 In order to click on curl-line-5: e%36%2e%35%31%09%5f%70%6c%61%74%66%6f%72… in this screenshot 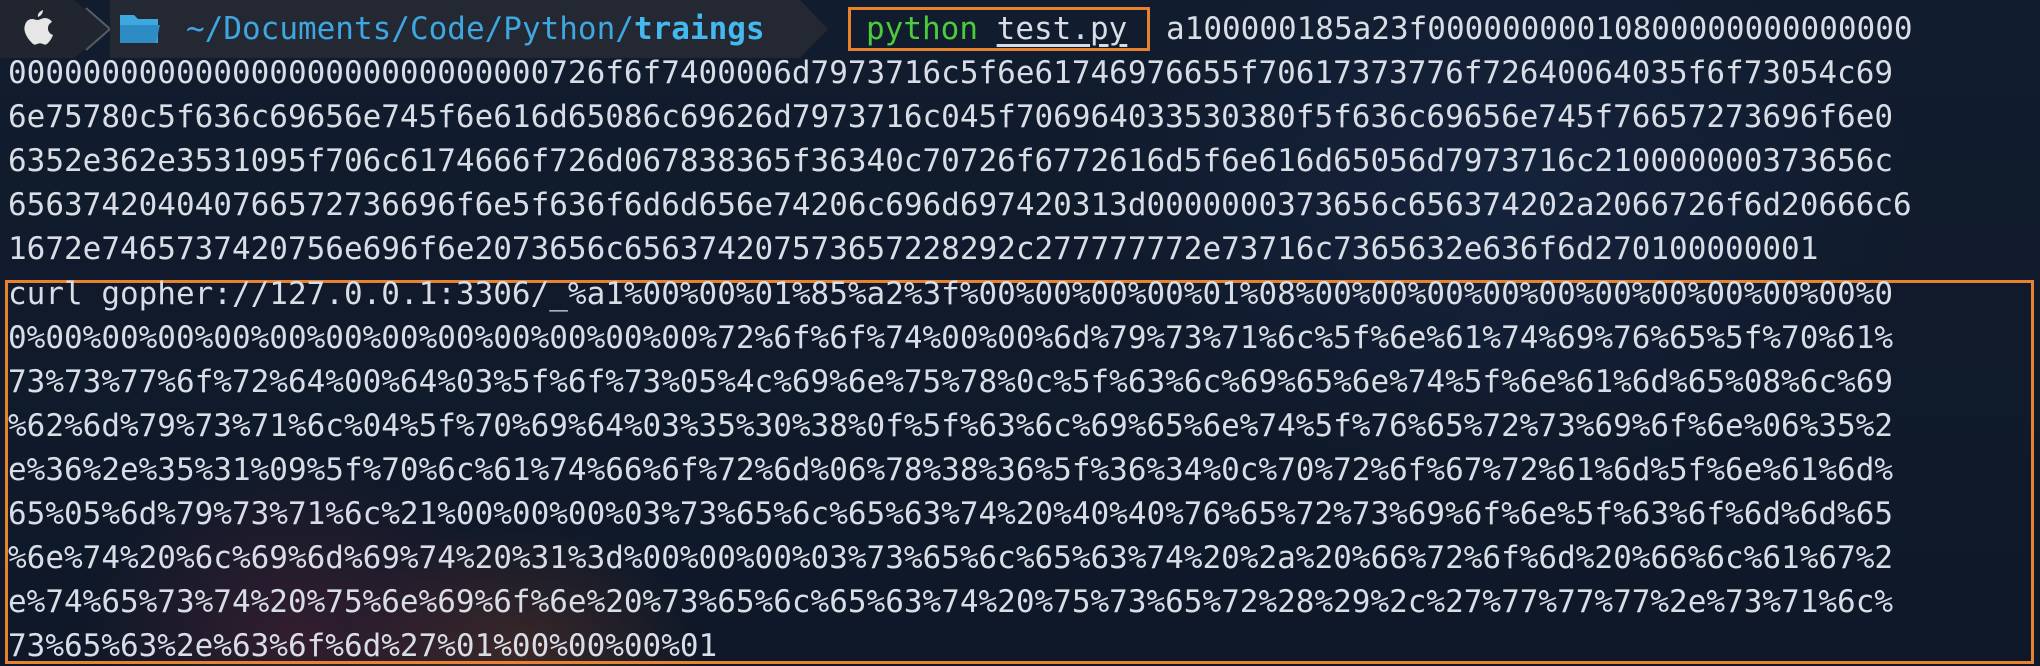, I will do `click(951, 470)`.